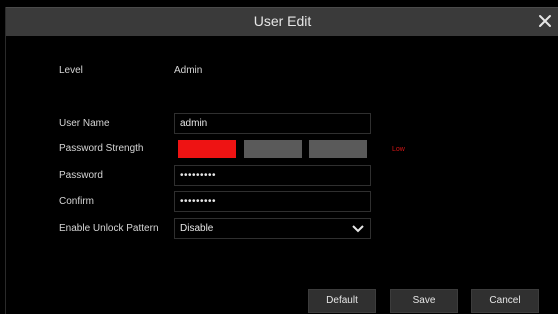  I want to click on dialog-title: User Edit, so click(282, 21).